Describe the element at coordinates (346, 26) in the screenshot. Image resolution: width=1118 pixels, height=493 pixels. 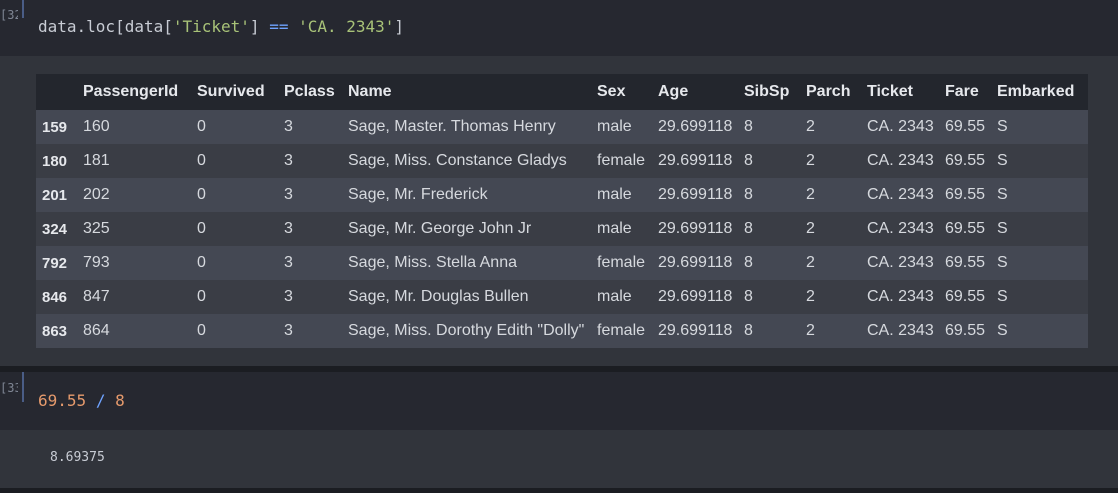
I see `code-string-token: 'CA. 2343'` at that location.